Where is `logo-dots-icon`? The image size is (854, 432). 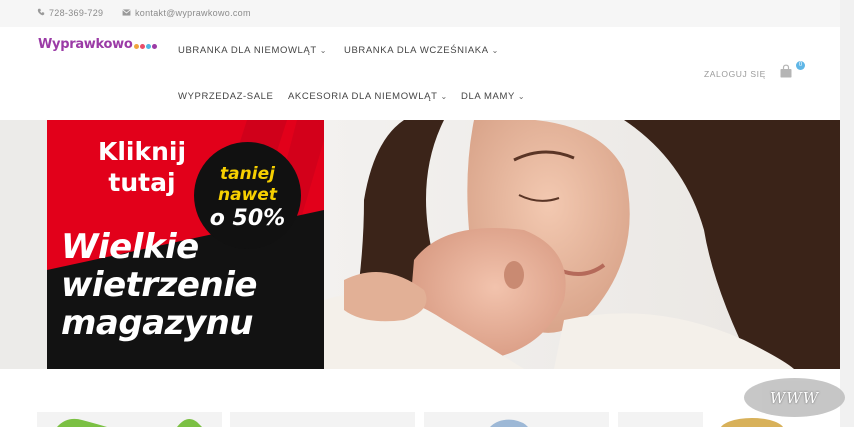 logo-dots-icon is located at coordinates (146, 46).